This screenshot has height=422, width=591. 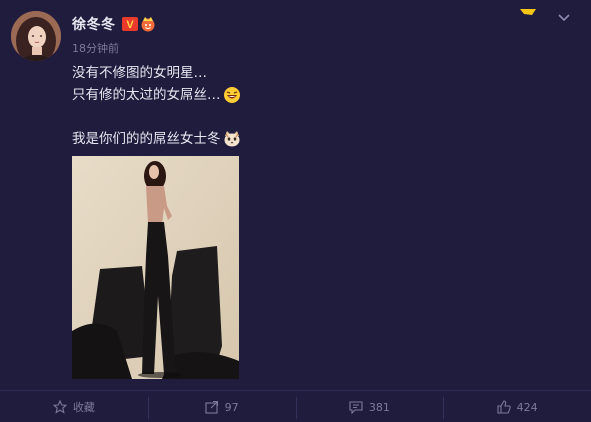 I want to click on chevron-down-icon, so click(x=564, y=17).